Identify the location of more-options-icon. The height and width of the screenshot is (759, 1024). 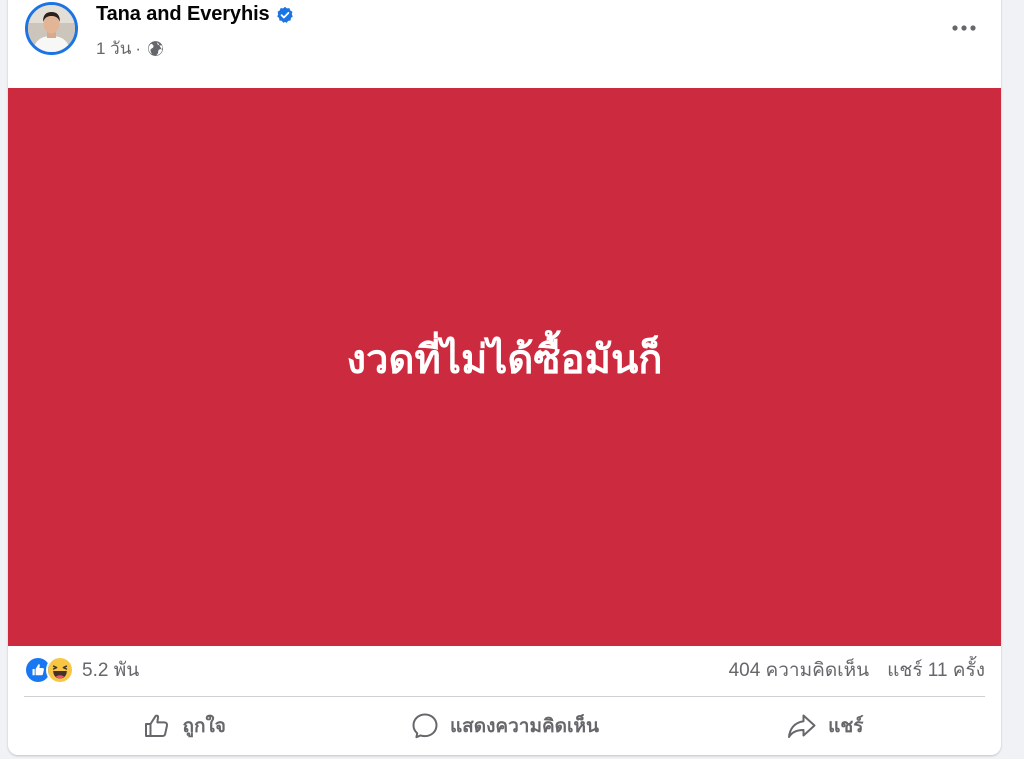
(964, 28).